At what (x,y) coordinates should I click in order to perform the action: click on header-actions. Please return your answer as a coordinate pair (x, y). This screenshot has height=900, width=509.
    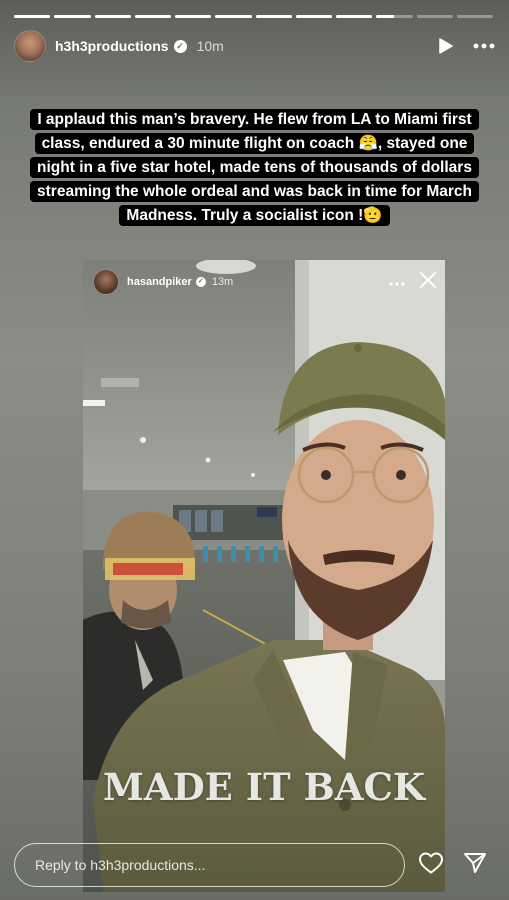
    Looking at the image, I should click on (467, 46).